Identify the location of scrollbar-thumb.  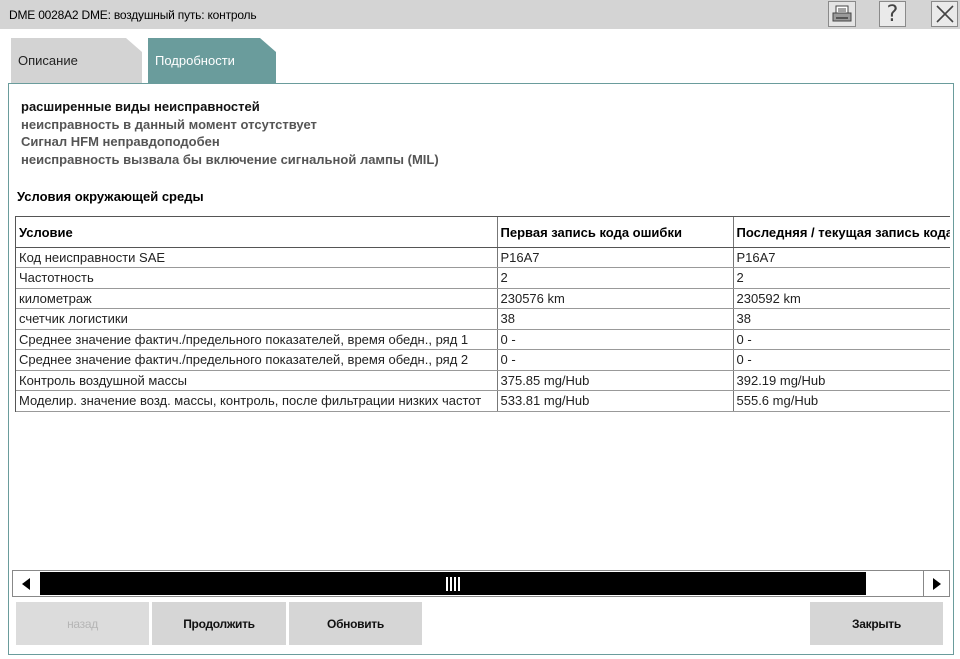
(453, 583).